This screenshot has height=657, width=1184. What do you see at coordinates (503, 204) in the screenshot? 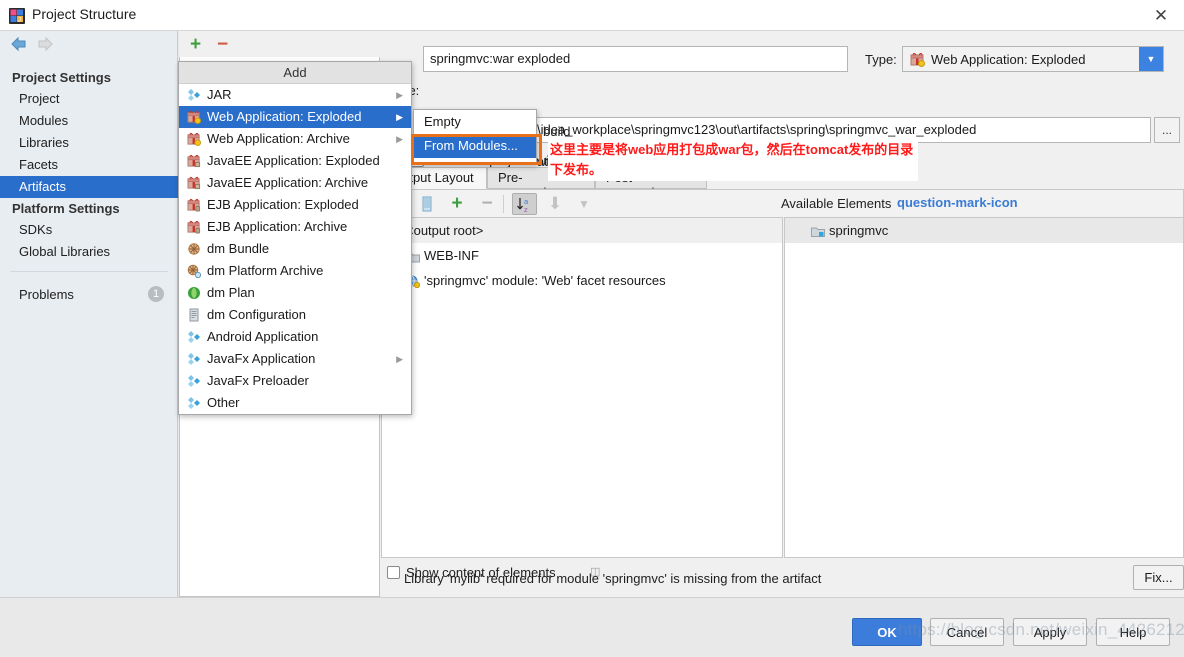
I see `toolbar-separator` at bounding box center [503, 204].